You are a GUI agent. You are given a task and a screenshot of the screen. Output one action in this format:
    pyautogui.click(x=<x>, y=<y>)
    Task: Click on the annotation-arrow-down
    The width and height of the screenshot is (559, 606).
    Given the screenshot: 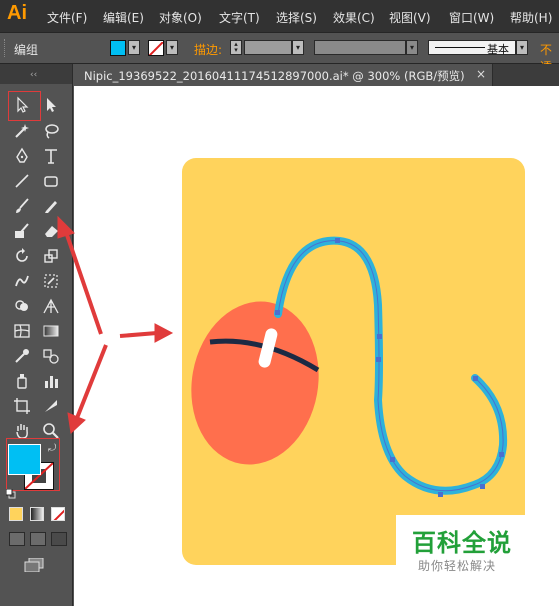 What is the action you would take?
    pyautogui.click(x=91, y=381)
    